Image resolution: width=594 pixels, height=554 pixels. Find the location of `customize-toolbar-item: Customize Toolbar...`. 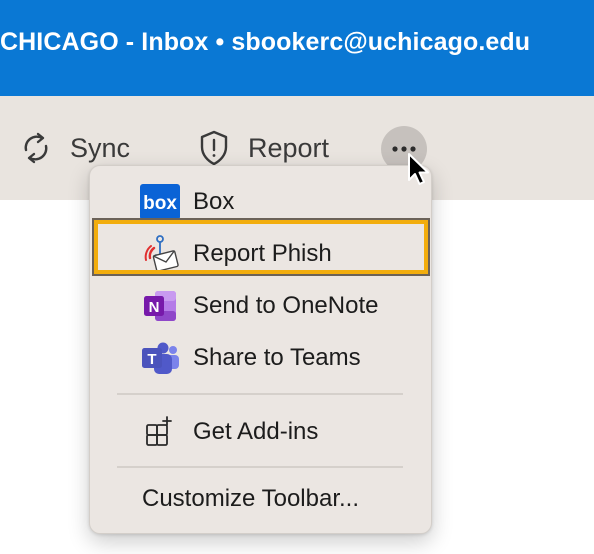

customize-toolbar-item: Customize Toolbar... is located at coordinates (250, 499).